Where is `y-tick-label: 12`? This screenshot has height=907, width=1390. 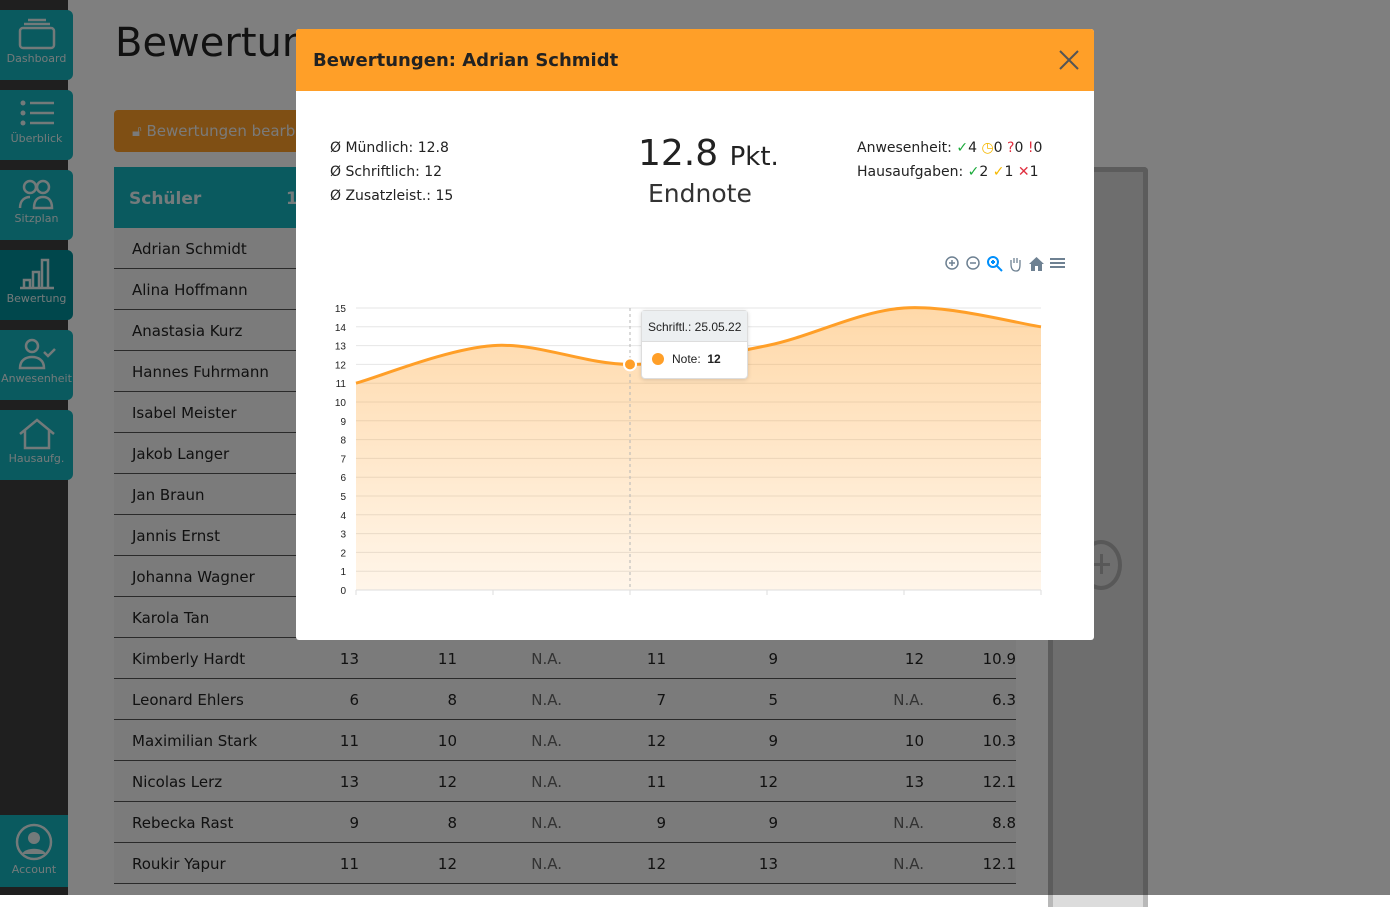
y-tick-label: 12 is located at coordinates (341, 365).